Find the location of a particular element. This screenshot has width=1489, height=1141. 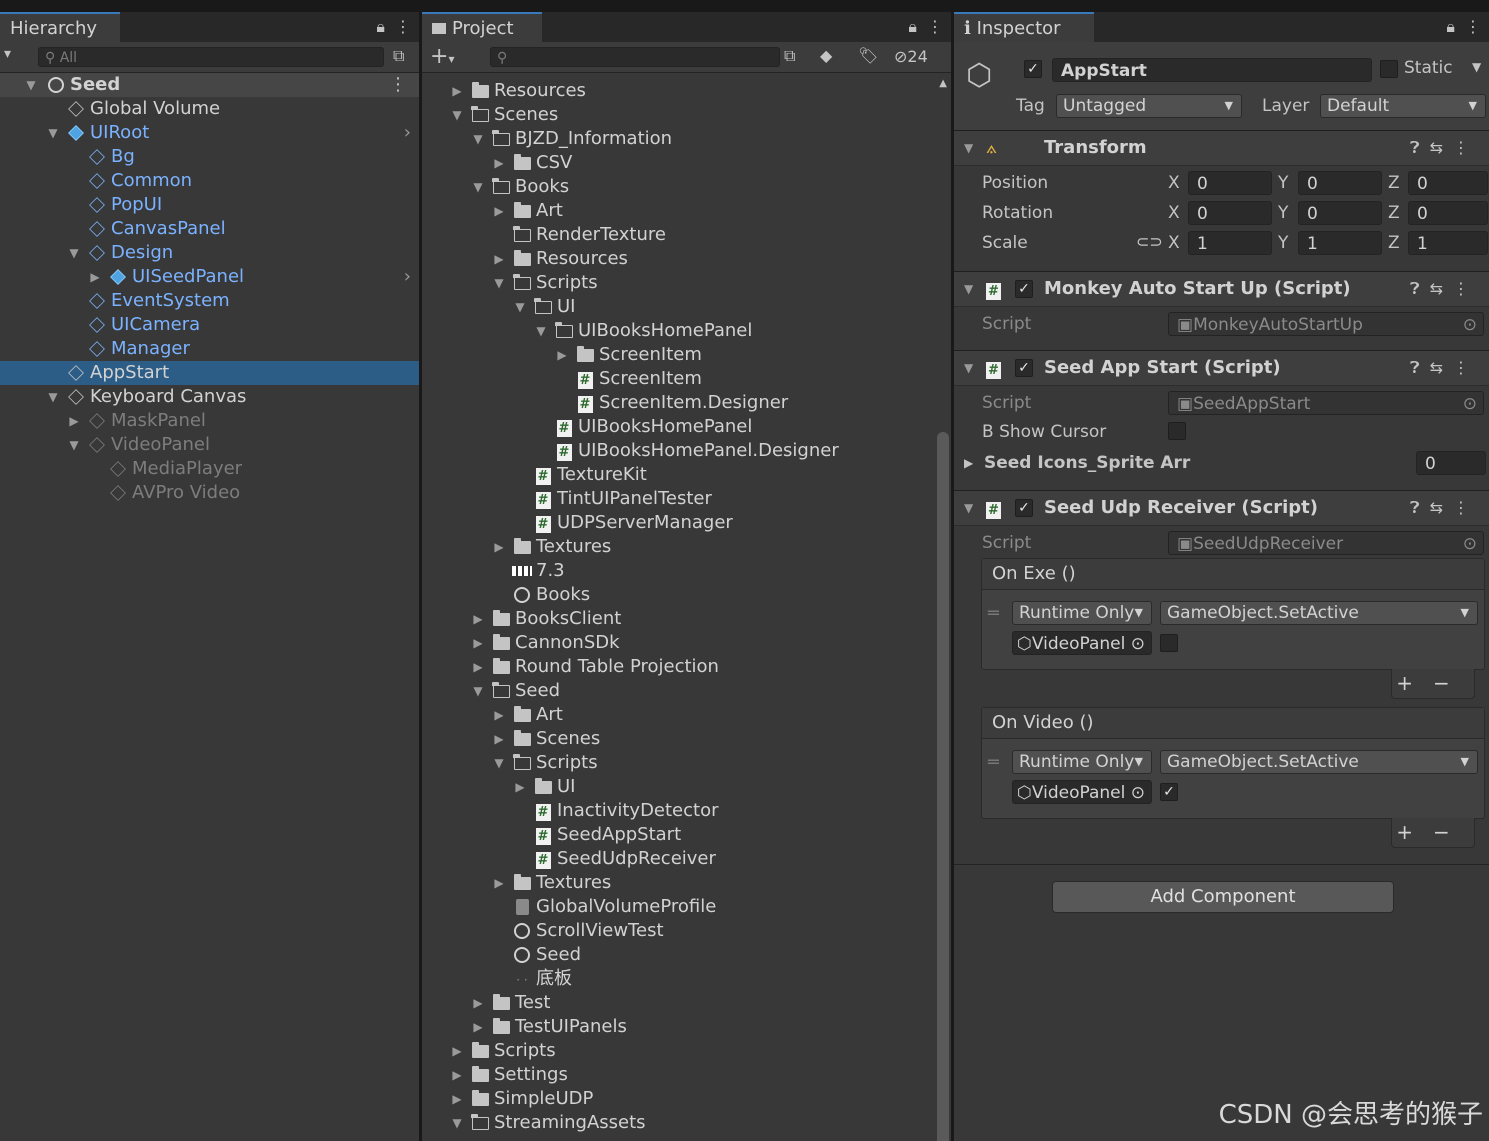

layer-dropdown: Default ▼ is located at coordinates (1403, 106).